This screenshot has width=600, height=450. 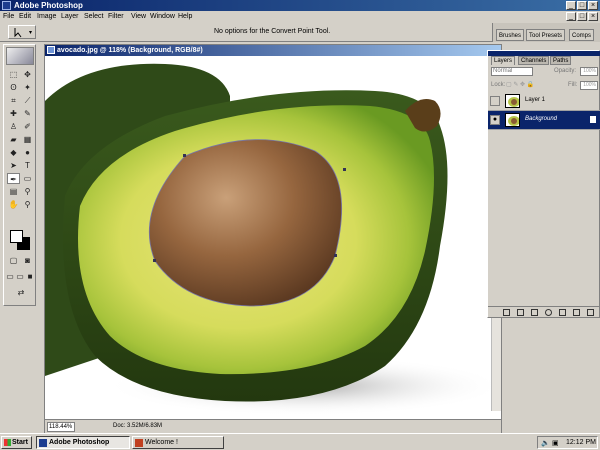 What do you see at coordinates (544, 311) in the screenshot?
I see `layers-palette-actions` at bounding box center [544, 311].